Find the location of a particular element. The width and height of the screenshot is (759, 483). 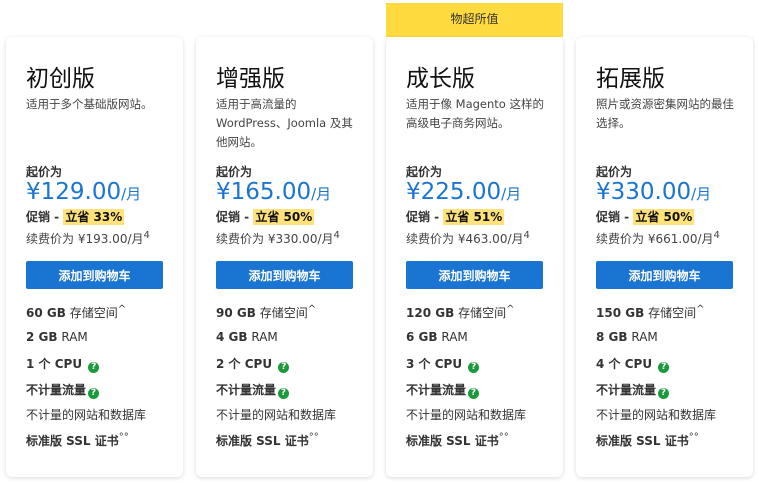

savings-highlight: 立省 51% is located at coordinates (474, 217).